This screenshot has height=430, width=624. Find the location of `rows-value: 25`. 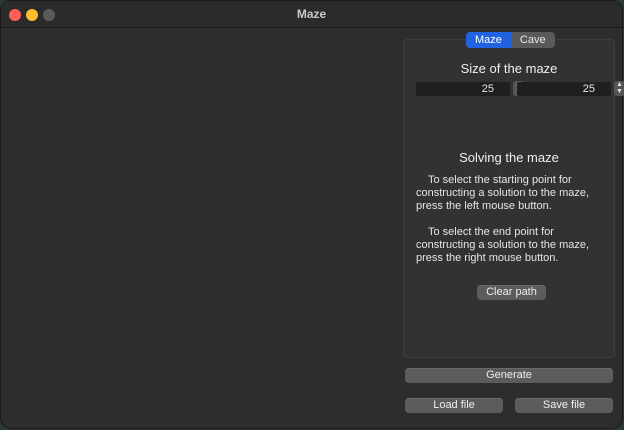

rows-value: 25 is located at coordinates (487, 89).